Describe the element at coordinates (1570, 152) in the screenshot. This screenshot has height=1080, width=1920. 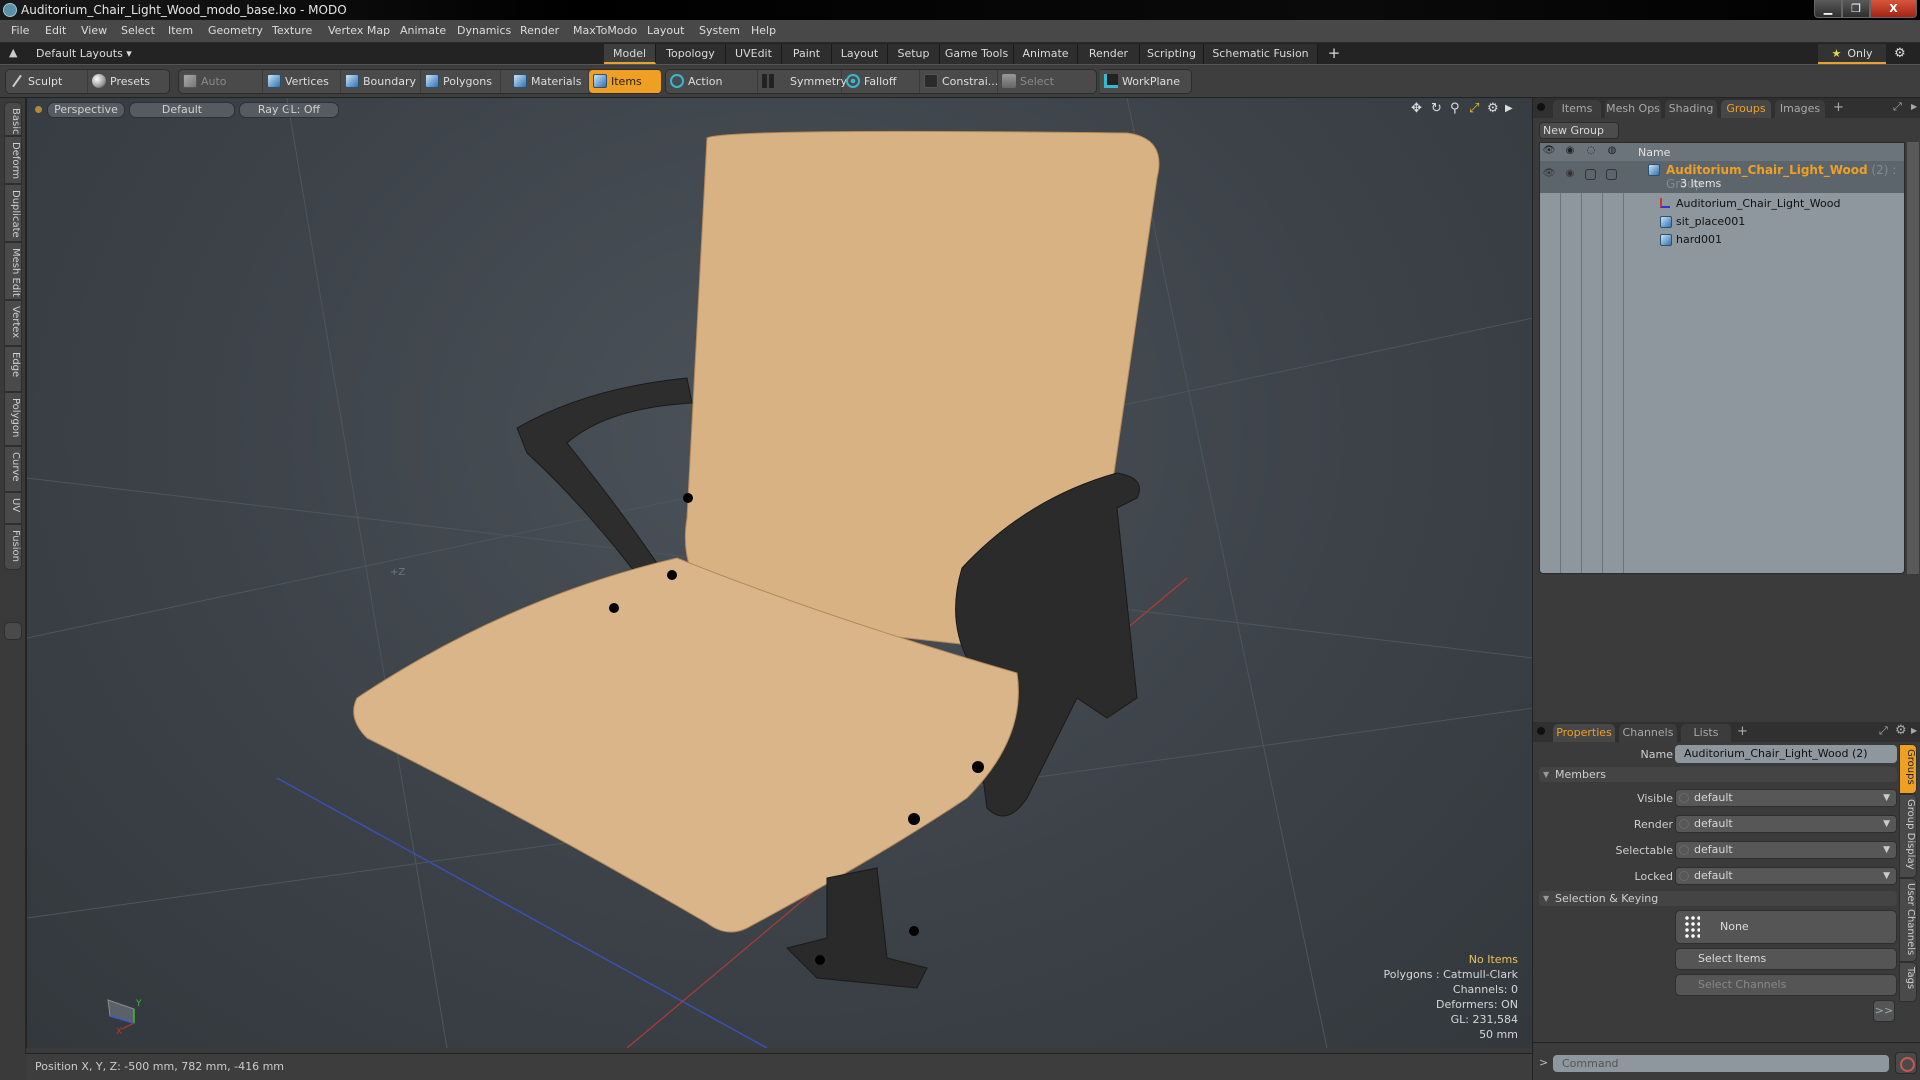
I see `render-camera-icon: ◉` at that location.